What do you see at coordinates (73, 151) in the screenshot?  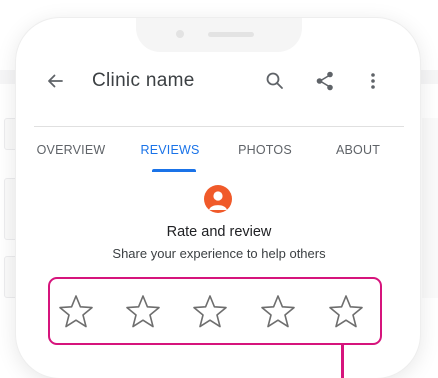 I see `tab-overview: OVERVIEW` at bounding box center [73, 151].